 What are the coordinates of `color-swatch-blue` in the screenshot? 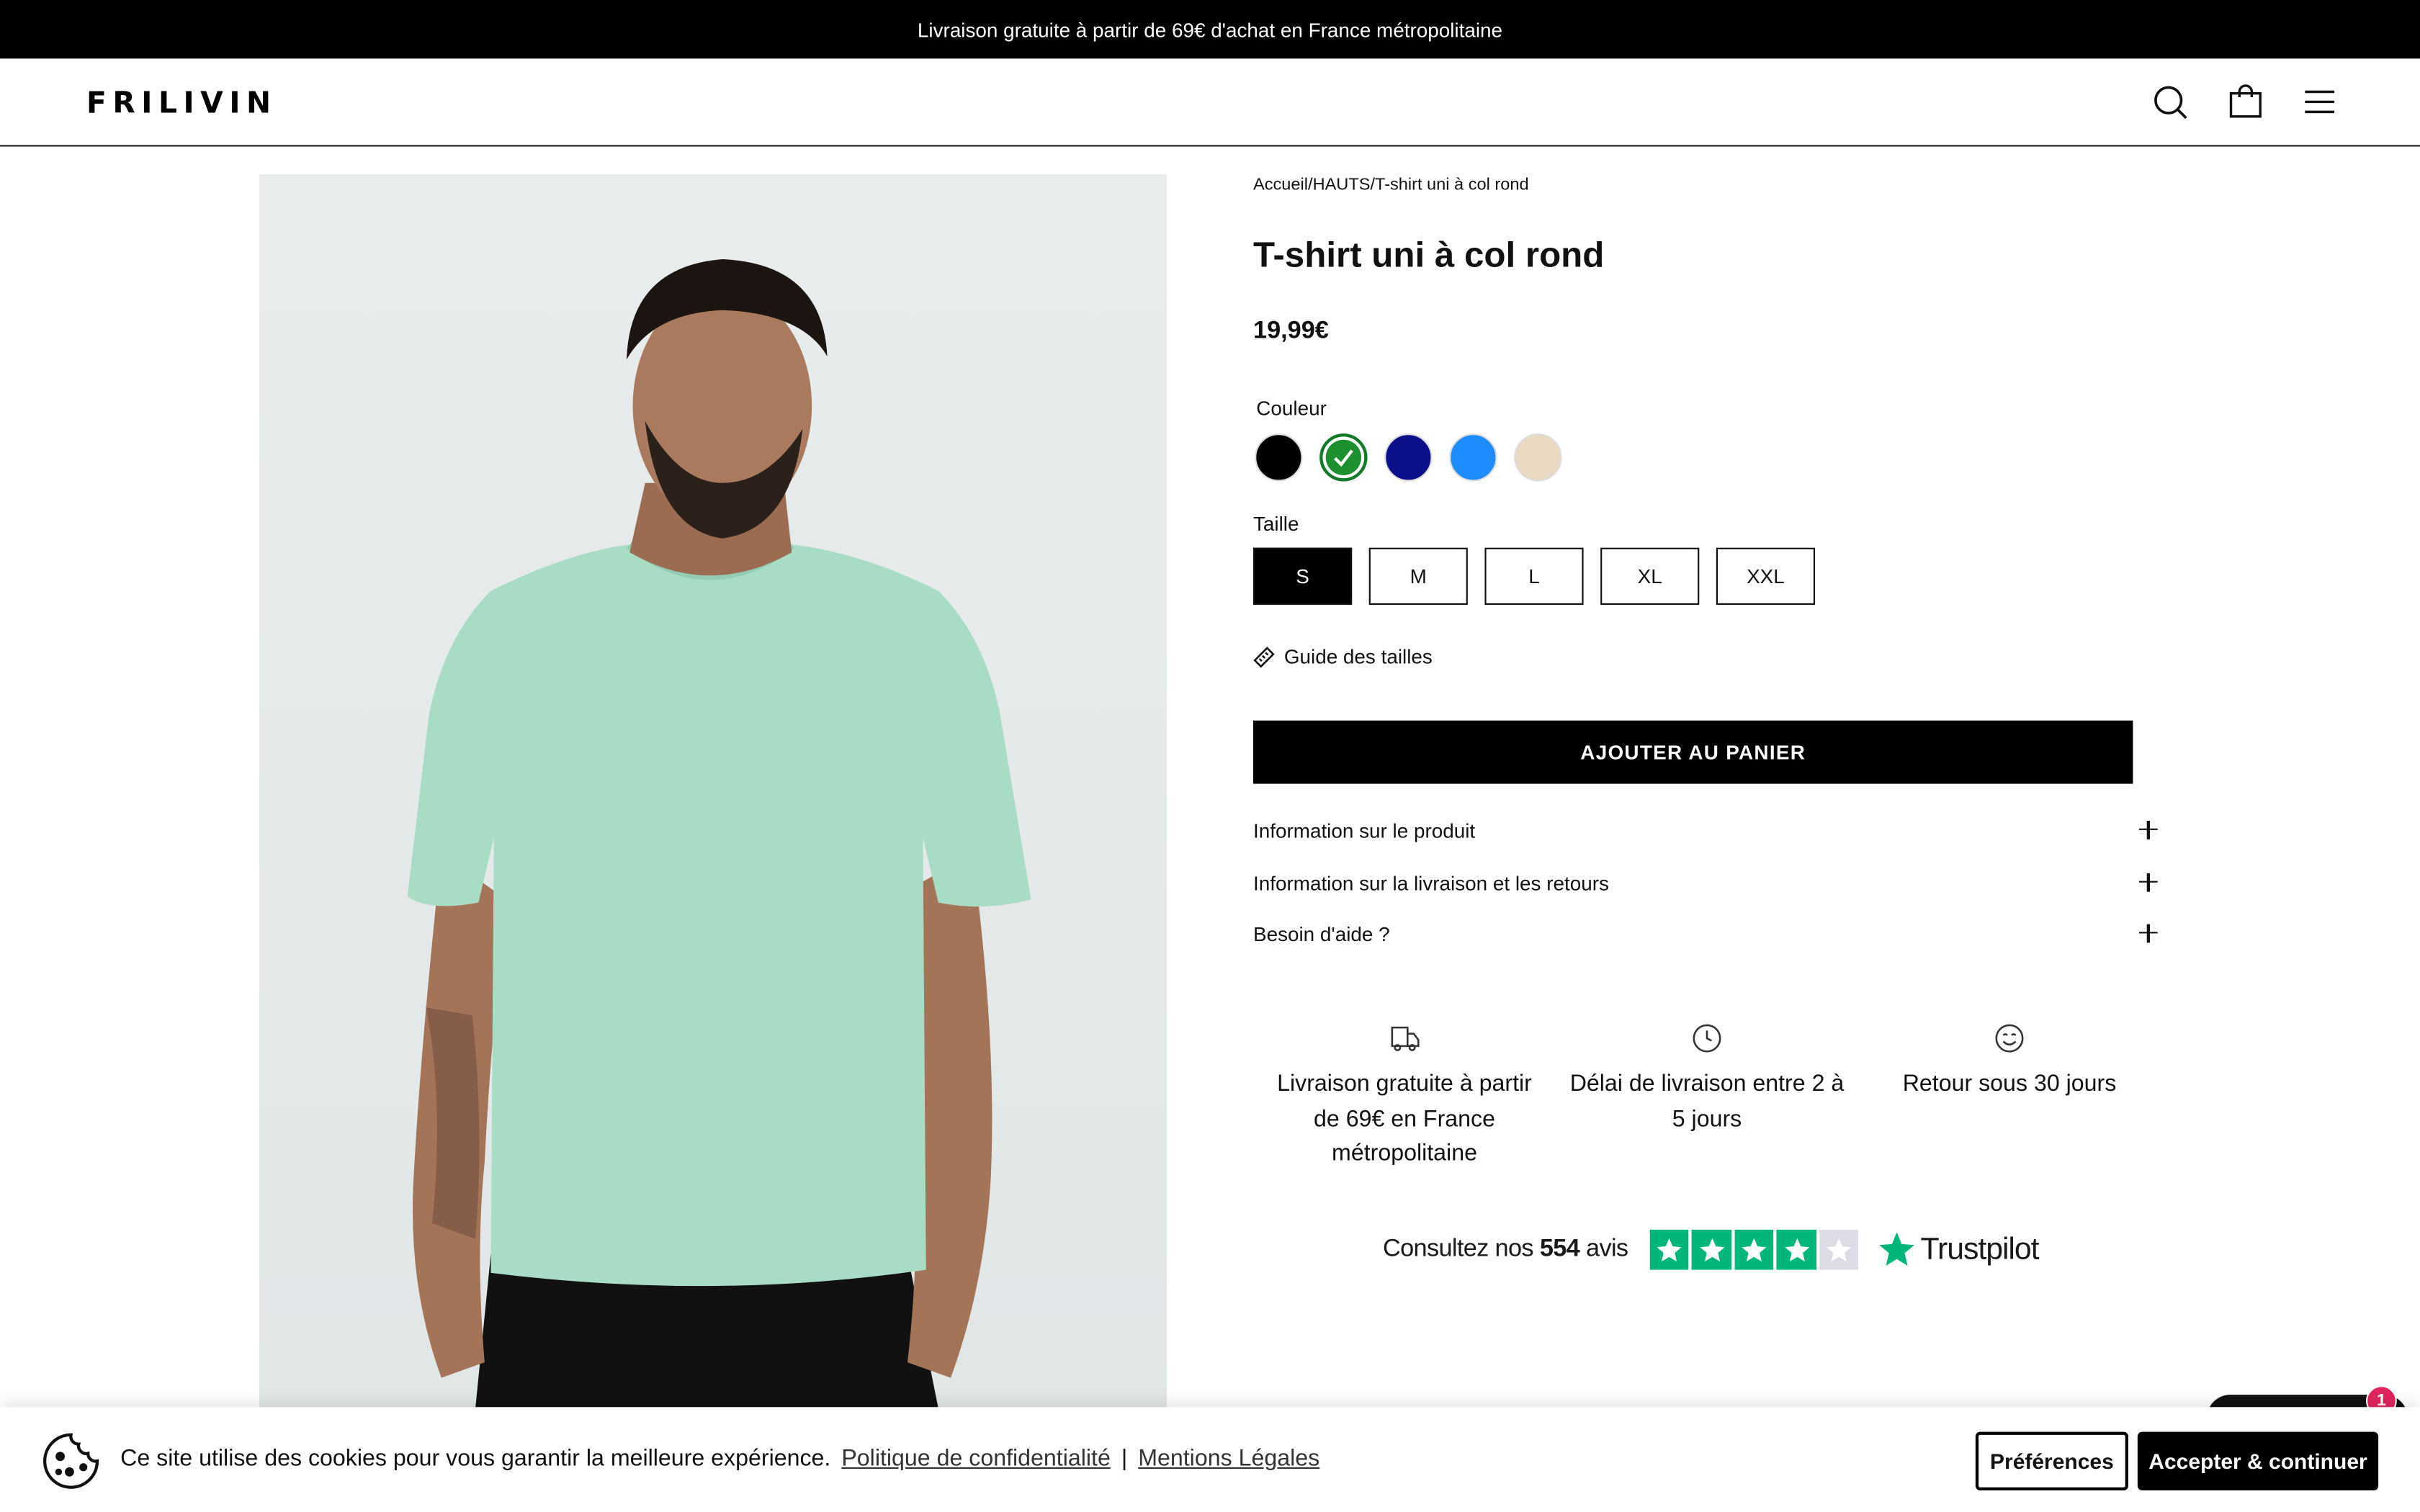 It's located at (1473, 457).